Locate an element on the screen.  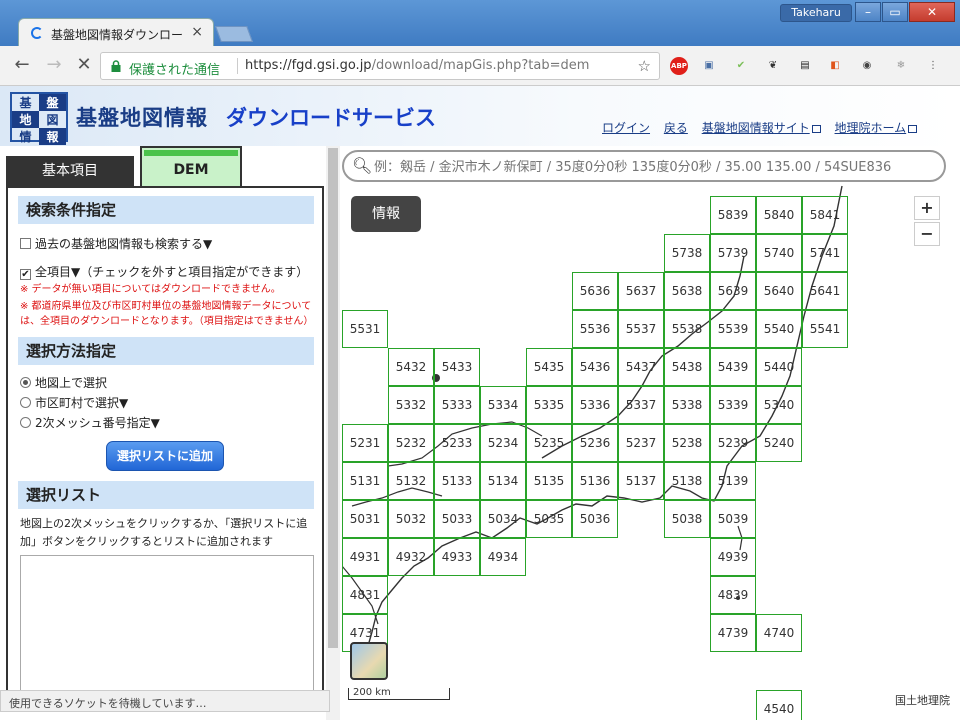
mesh-cell: 5538 is located at coordinates (687, 329).